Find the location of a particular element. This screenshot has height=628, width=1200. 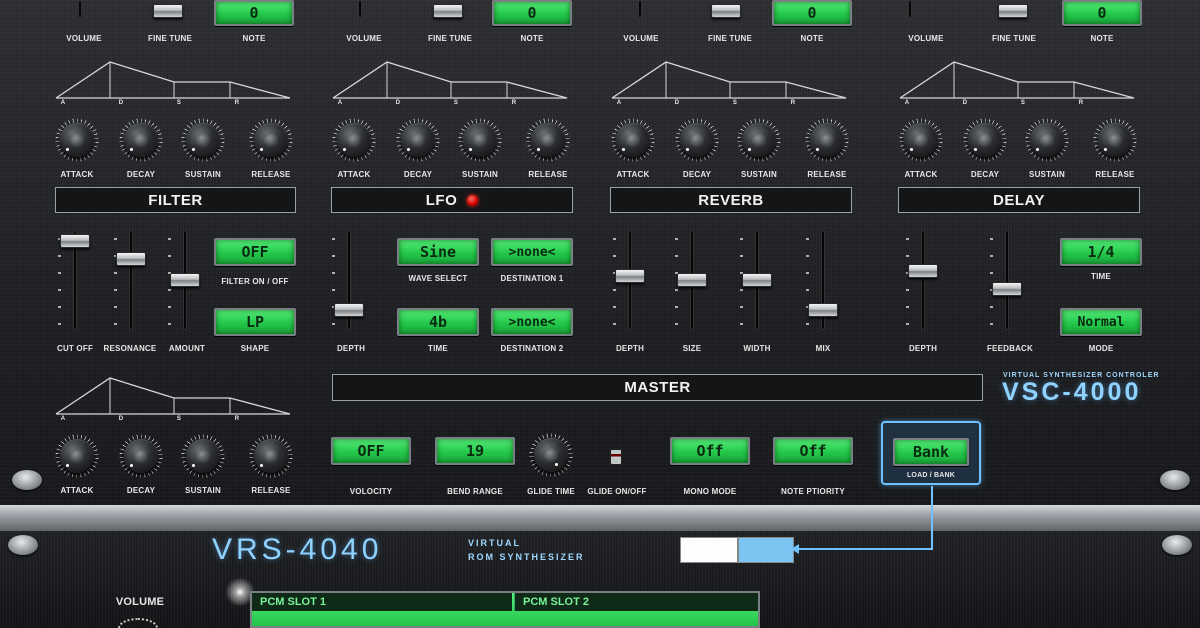

delay-depth-label: DEPTH is located at coordinates (923, 348).